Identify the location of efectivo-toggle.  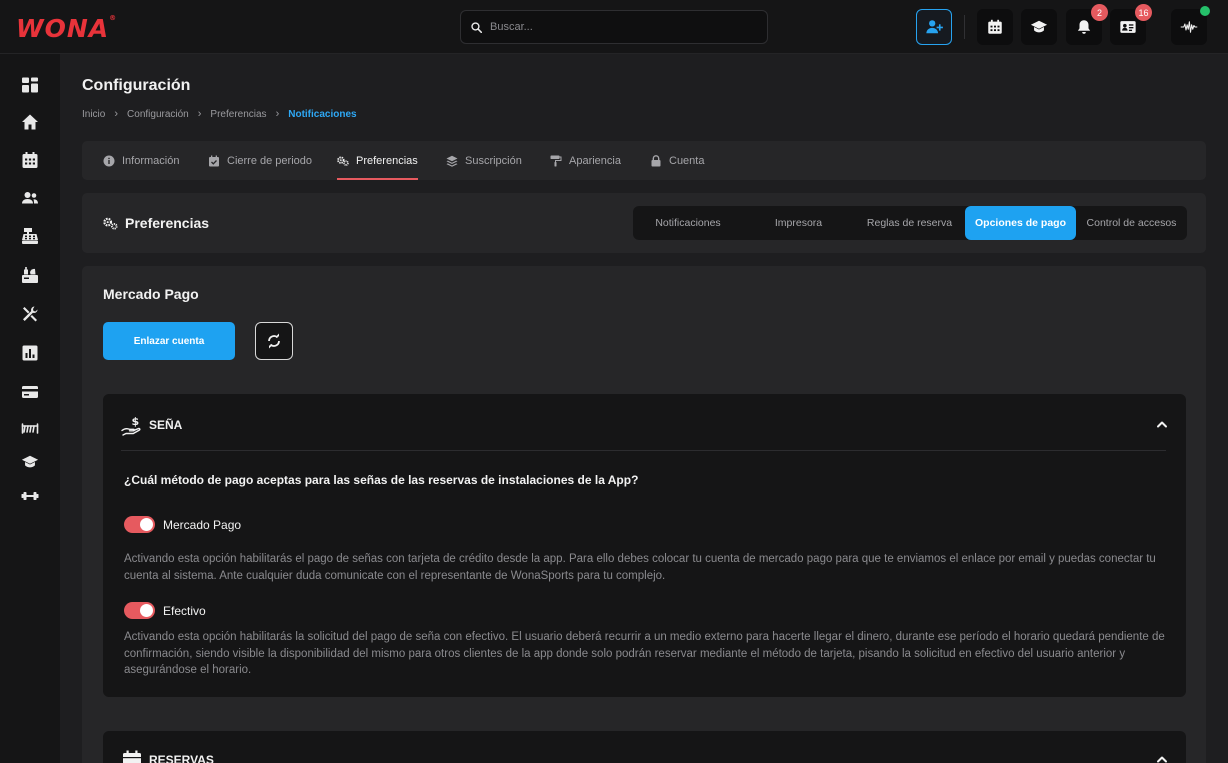
(139, 610).